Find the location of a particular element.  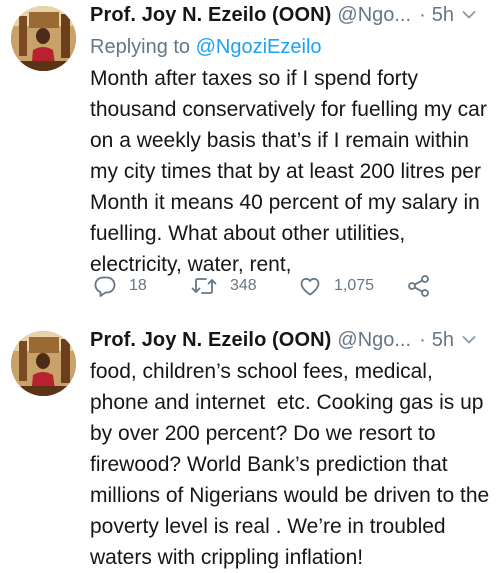

replying-to-label: Replying to is located at coordinates (143, 47).